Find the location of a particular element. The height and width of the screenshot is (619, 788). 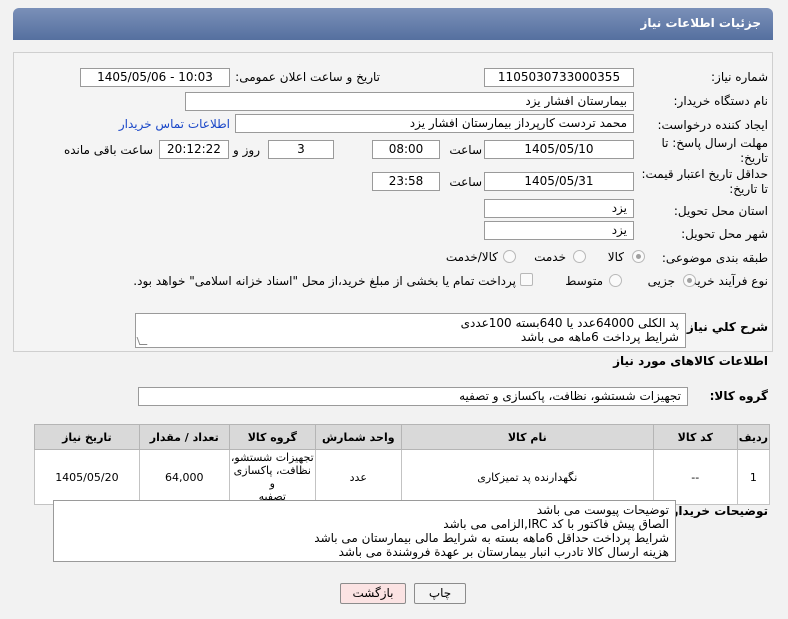

cell-group: تجهیزات شستشو، نظافت، پاکسازی و تصفیه is located at coordinates (272, 477).